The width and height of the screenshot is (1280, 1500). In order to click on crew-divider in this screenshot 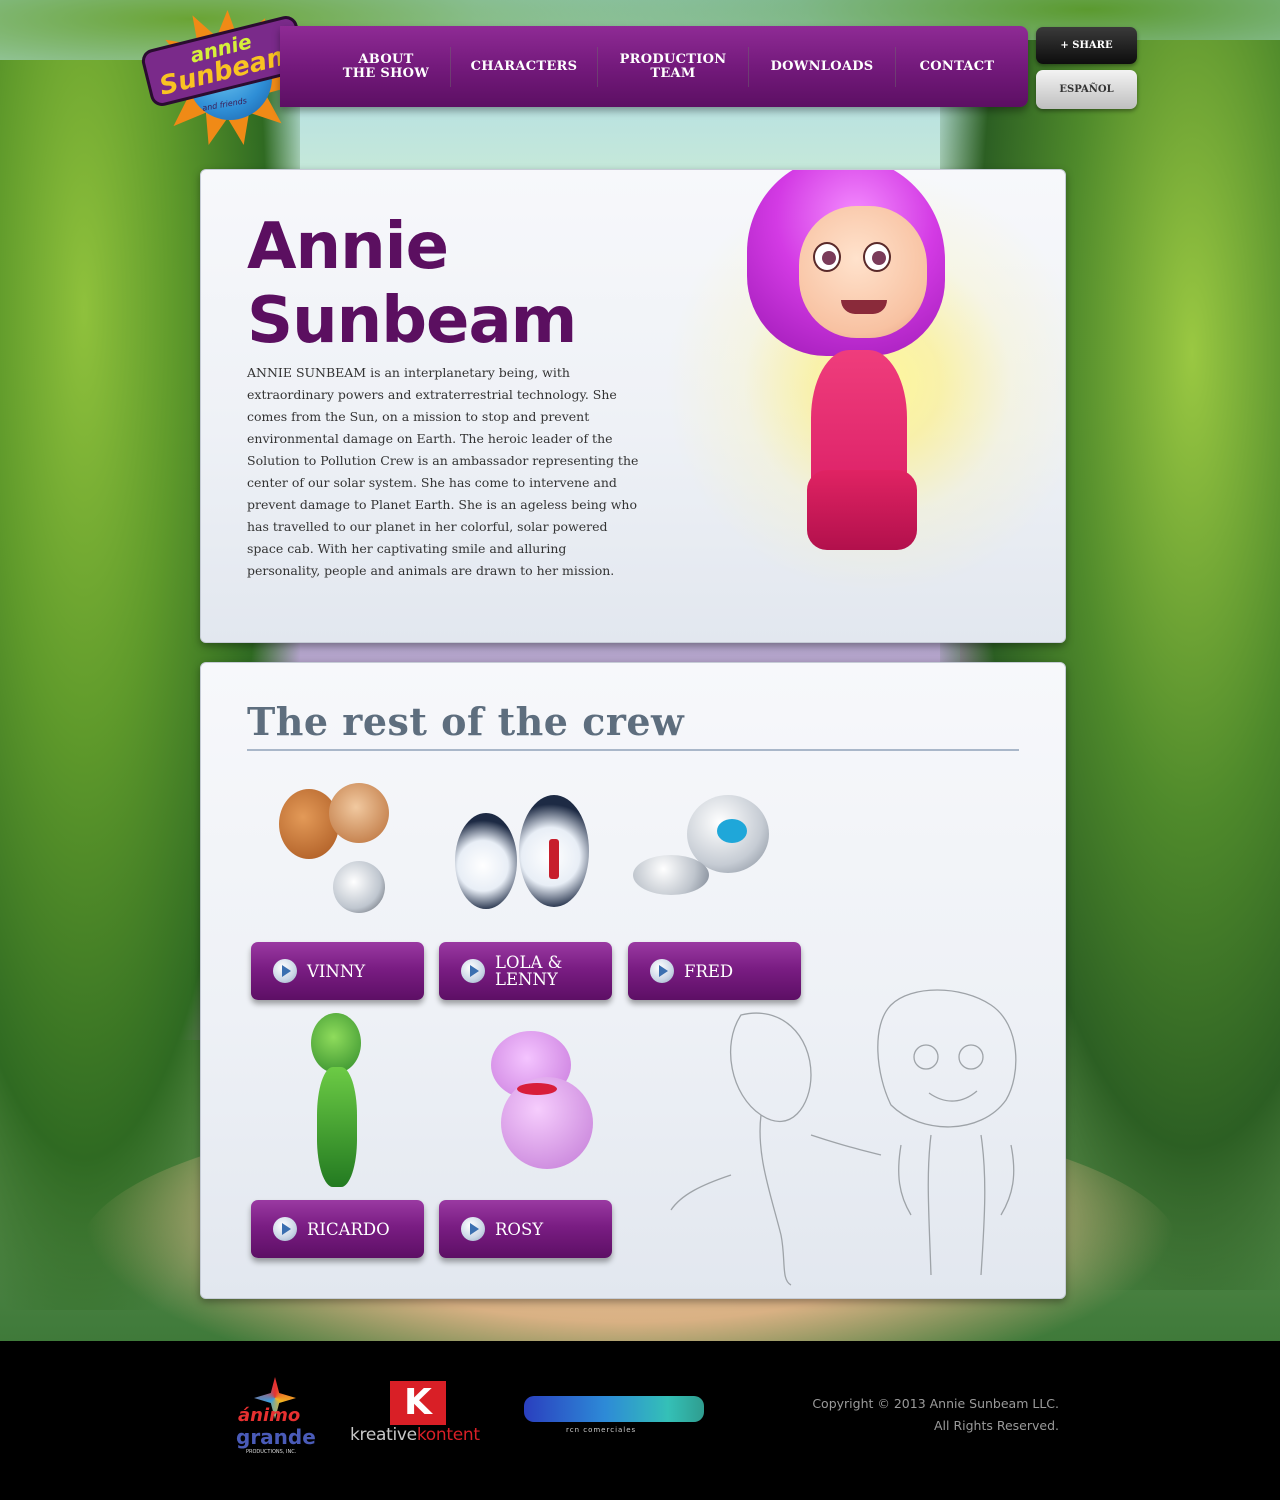, I will do `click(633, 750)`.